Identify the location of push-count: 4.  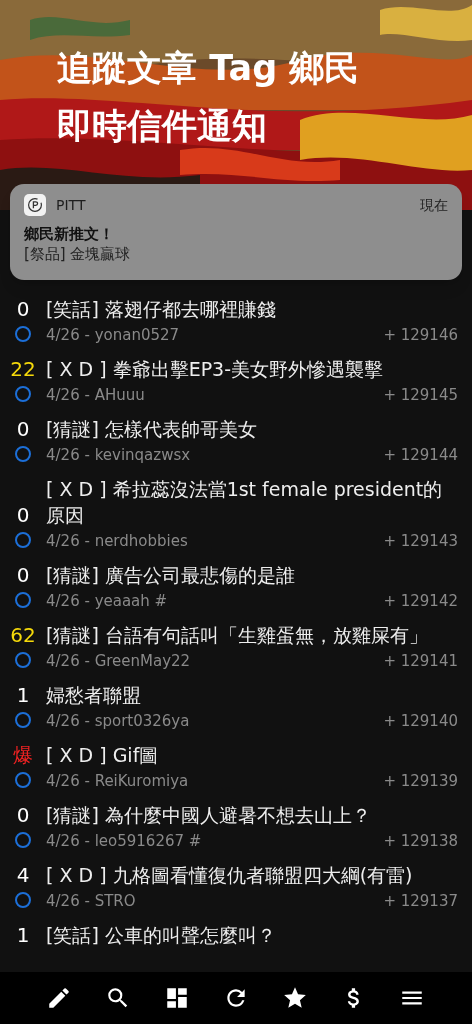
(23, 875).